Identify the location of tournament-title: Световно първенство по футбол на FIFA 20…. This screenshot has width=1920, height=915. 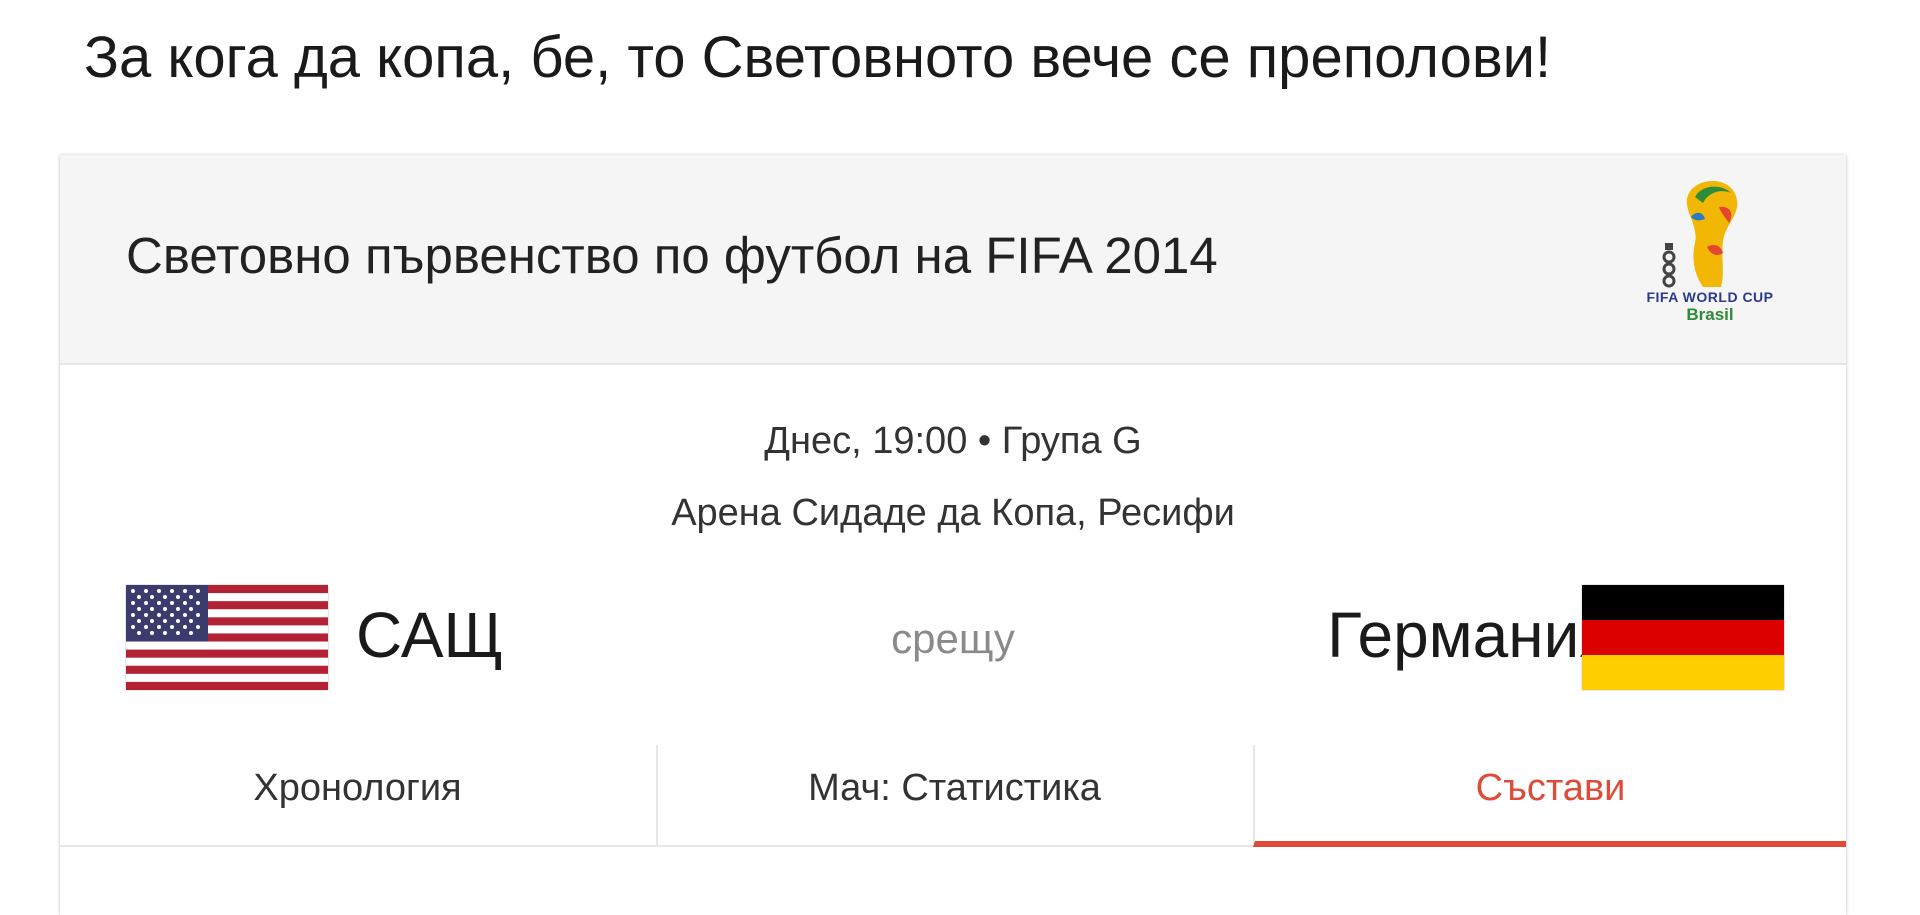
(672, 256).